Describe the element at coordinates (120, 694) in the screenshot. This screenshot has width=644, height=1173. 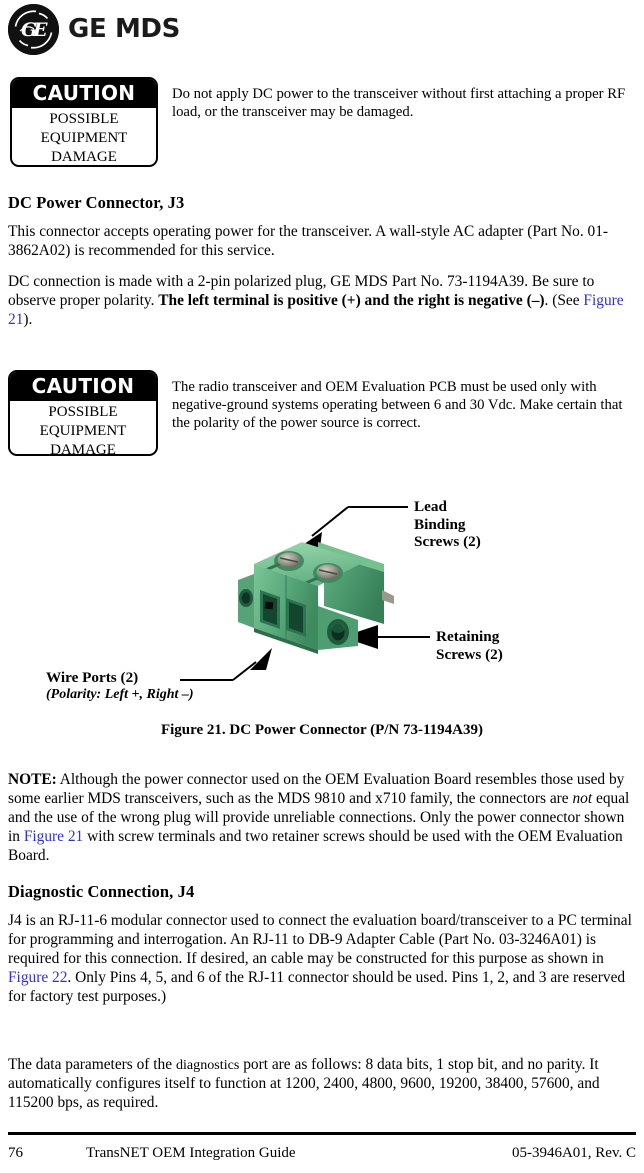
I see `callout-polarity-note: (Polarity: Left +, Right –)` at that location.